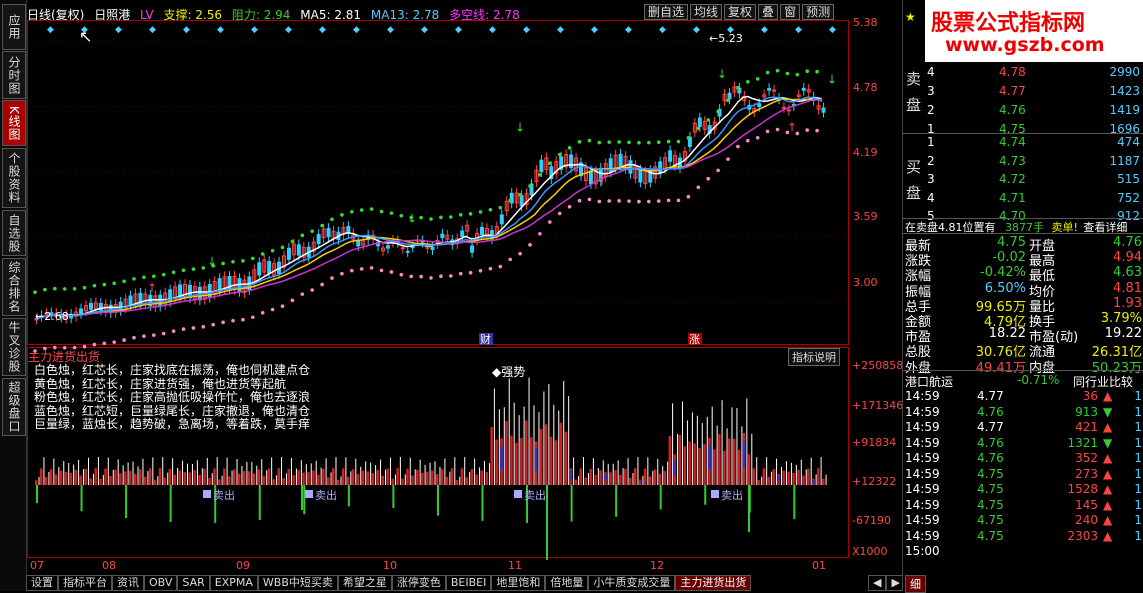  Describe the element at coordinates (14, 233) in the screenshot. I see `nav-watch: 自选股` at that location.